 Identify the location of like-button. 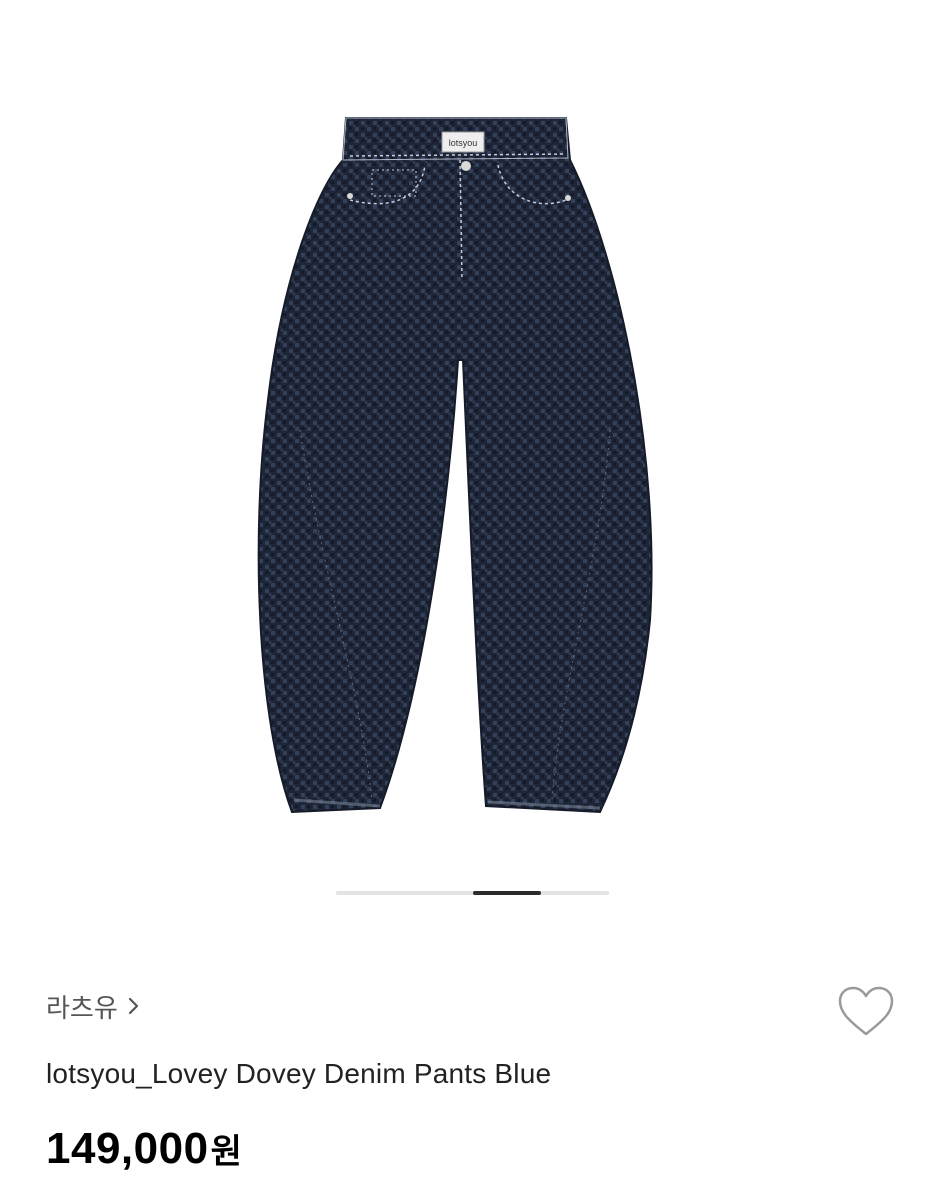
(866, 1012).